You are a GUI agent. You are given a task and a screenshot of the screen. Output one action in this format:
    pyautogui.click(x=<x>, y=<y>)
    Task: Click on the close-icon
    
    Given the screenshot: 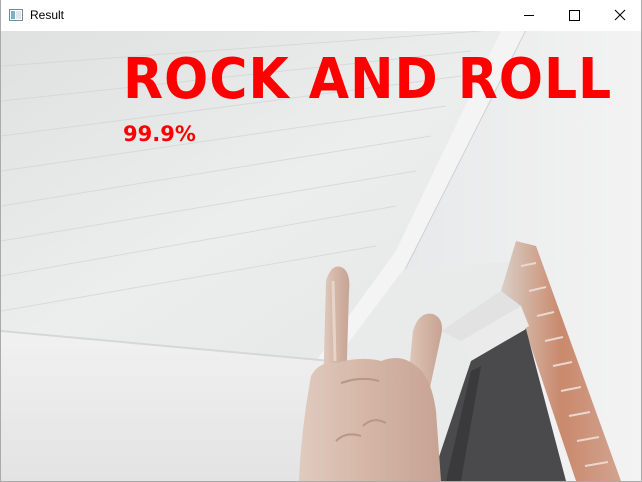 What is the action you would take?
    pyautogui.click(x=620, y=15)
    